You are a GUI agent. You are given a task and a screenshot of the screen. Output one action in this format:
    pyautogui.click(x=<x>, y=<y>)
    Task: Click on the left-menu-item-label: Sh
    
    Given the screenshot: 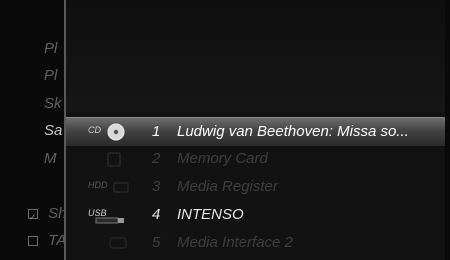 What is the action you would take?
    pyautogui.click(x=56, y=213)
    